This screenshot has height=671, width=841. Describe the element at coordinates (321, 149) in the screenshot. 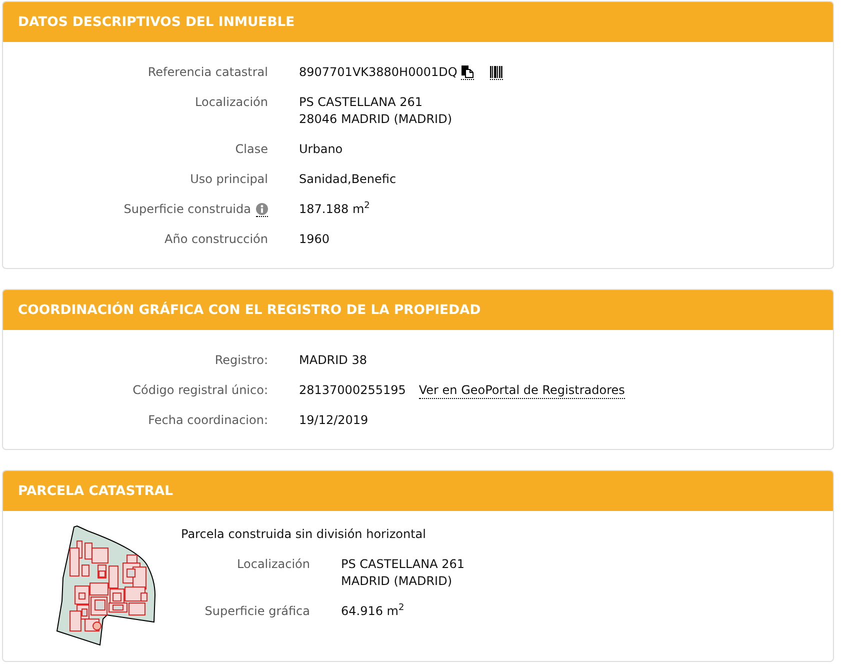

I see `field-value: Urbano` at that location.